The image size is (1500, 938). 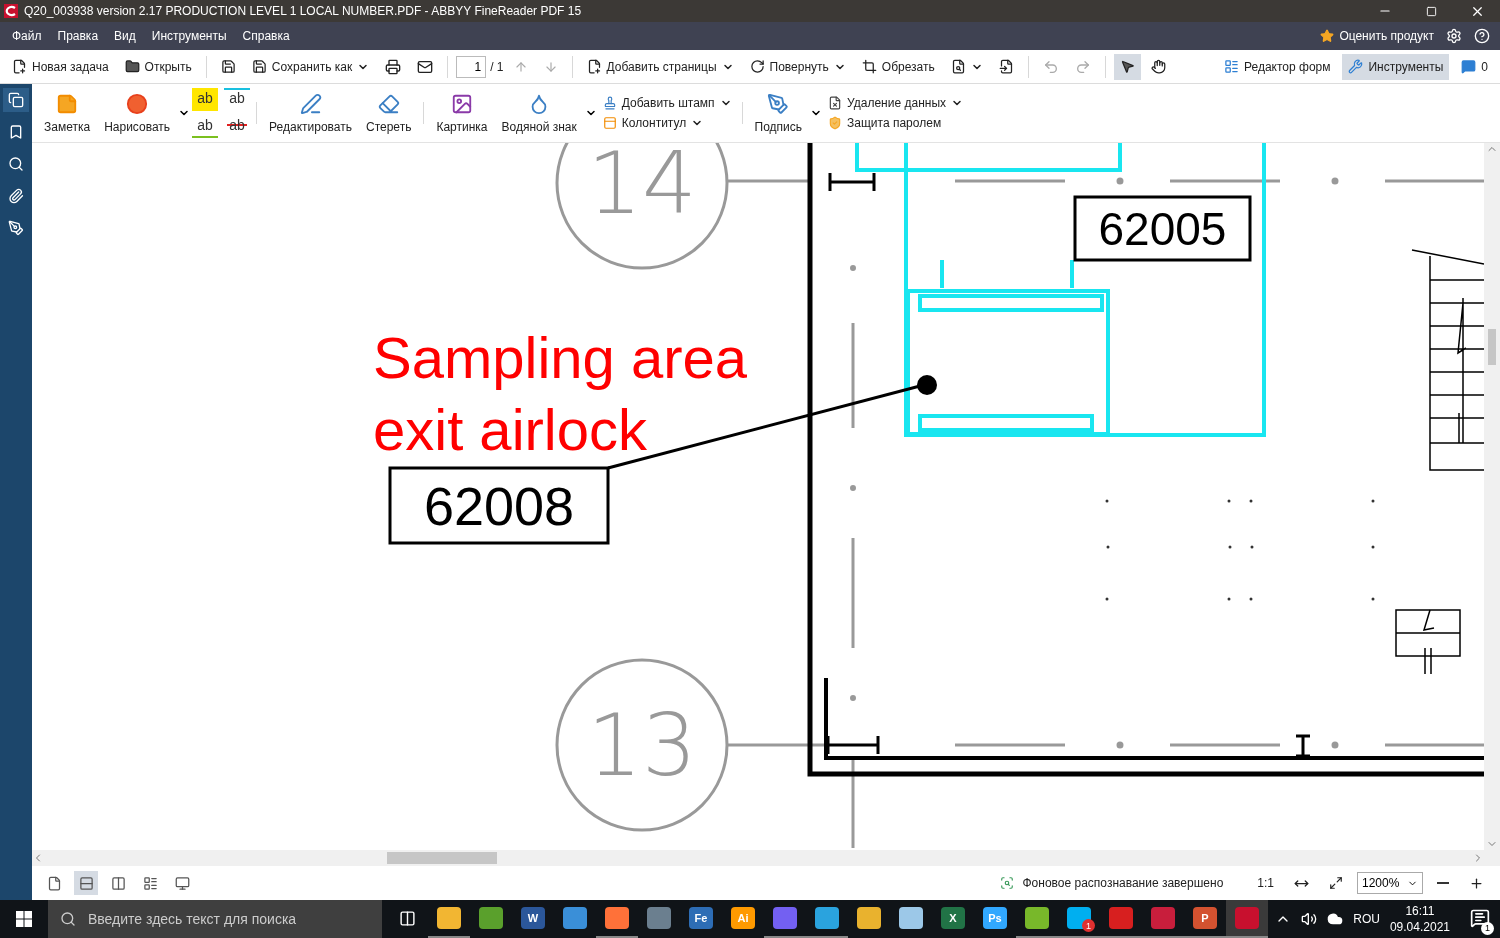 I want to click on hand-icon, so click(x=1158, y=66).